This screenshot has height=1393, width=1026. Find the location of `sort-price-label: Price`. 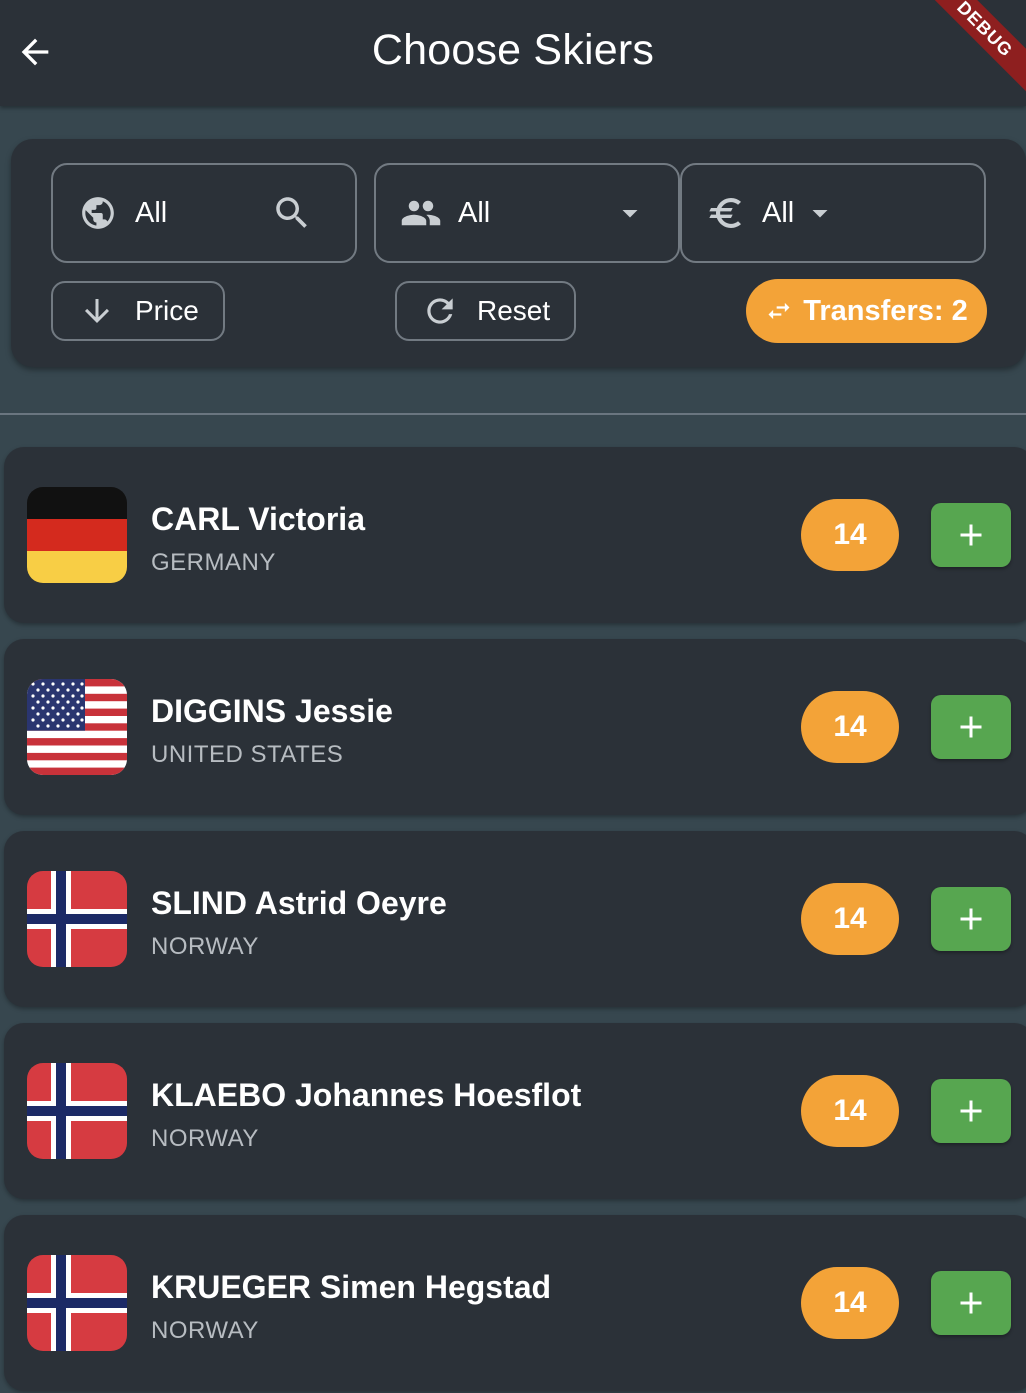

sort-price-label: Price is located at coordinates (167, 310).